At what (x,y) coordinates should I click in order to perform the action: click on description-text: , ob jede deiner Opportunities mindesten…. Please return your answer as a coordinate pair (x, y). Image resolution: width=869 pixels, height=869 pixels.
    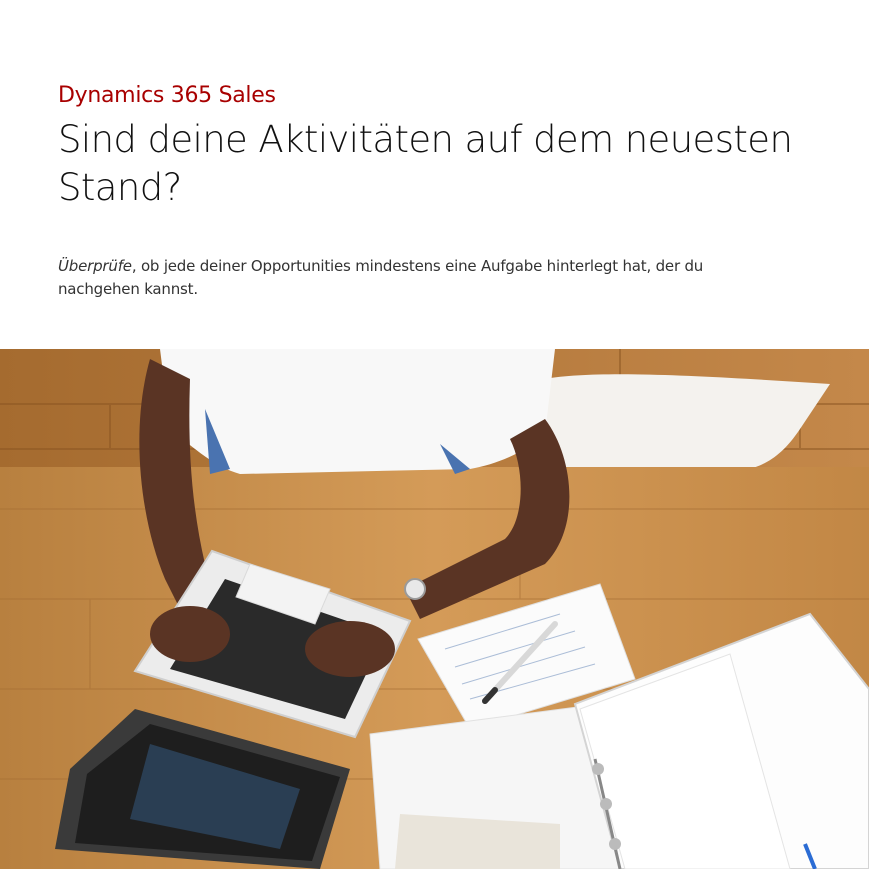
    Looking at the image, I should click on (381, 277).